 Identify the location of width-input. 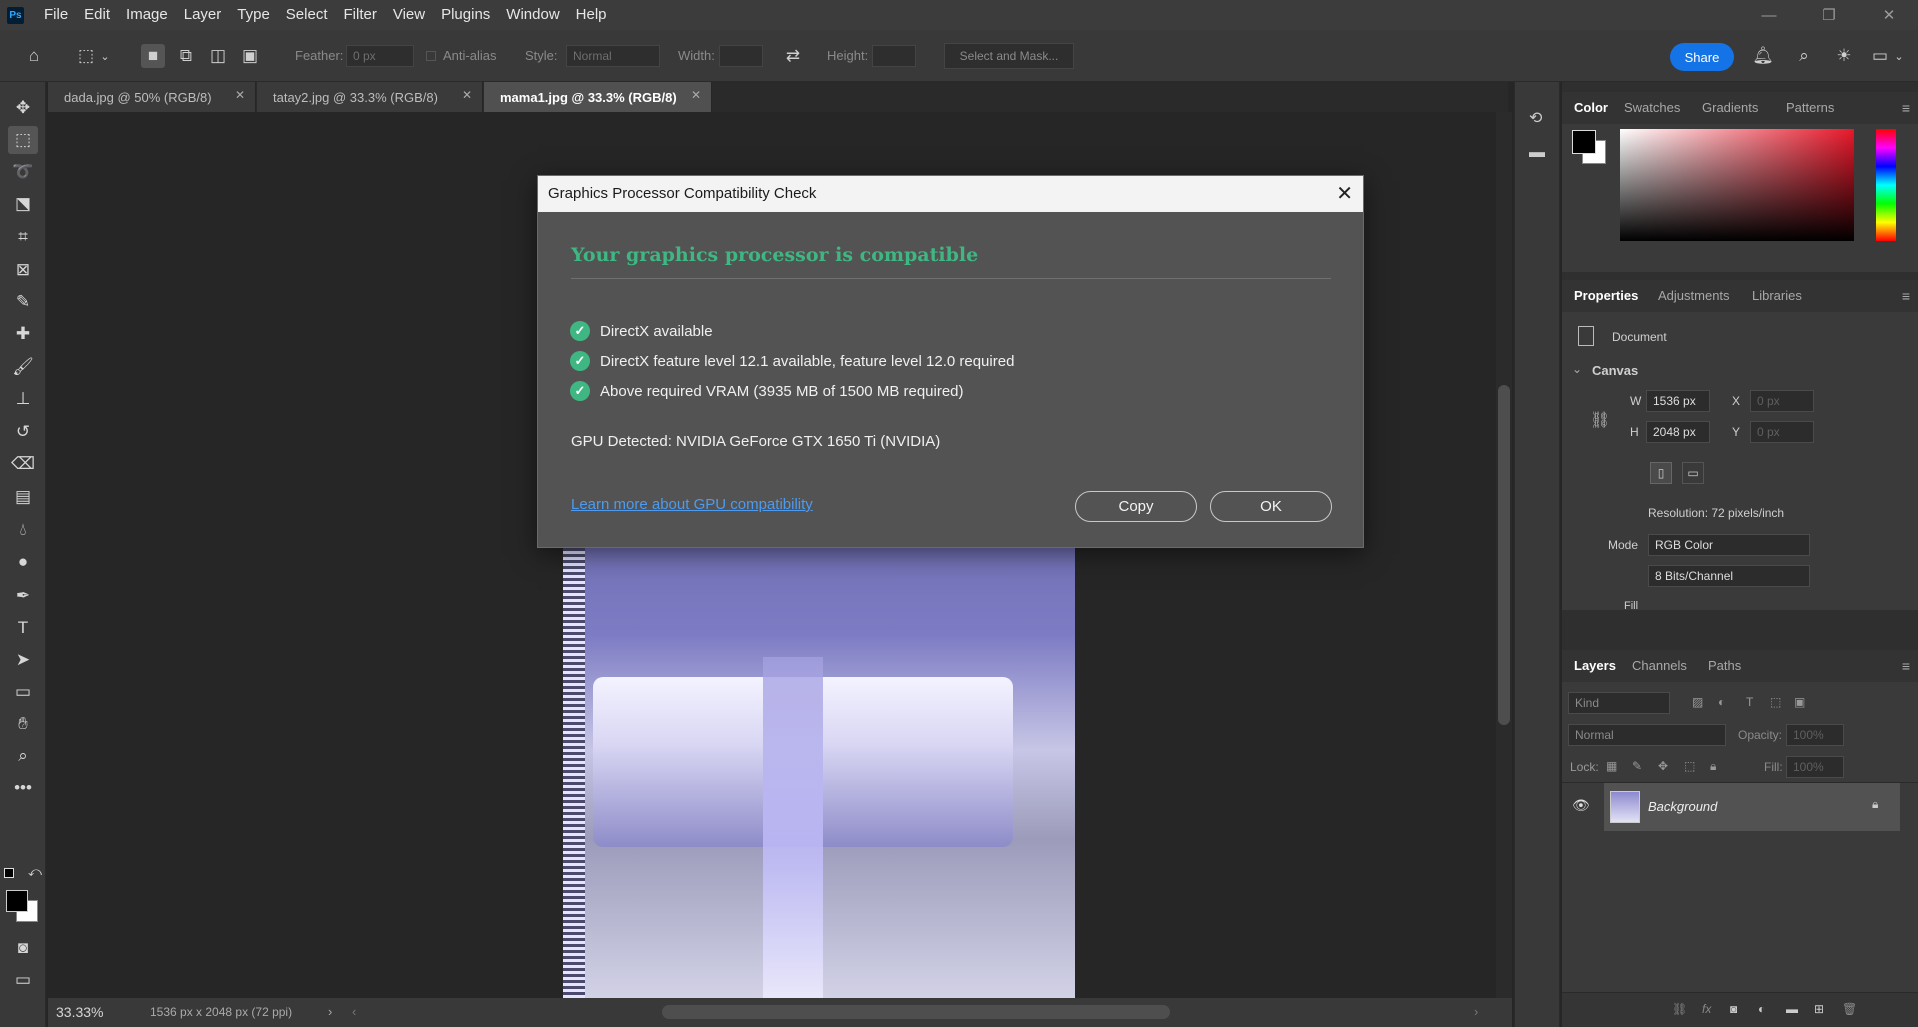
(741, 56).